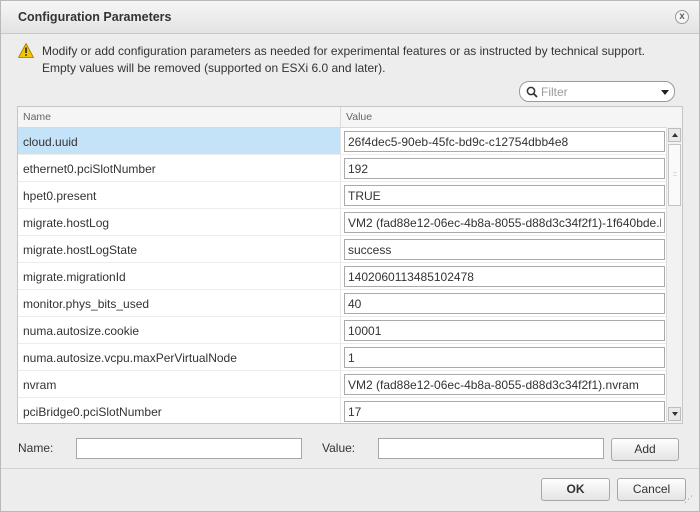  Describe the element at coordinates (50, 142) in the screenshot. I see `parameter-name: cloud.uuid` at that location.